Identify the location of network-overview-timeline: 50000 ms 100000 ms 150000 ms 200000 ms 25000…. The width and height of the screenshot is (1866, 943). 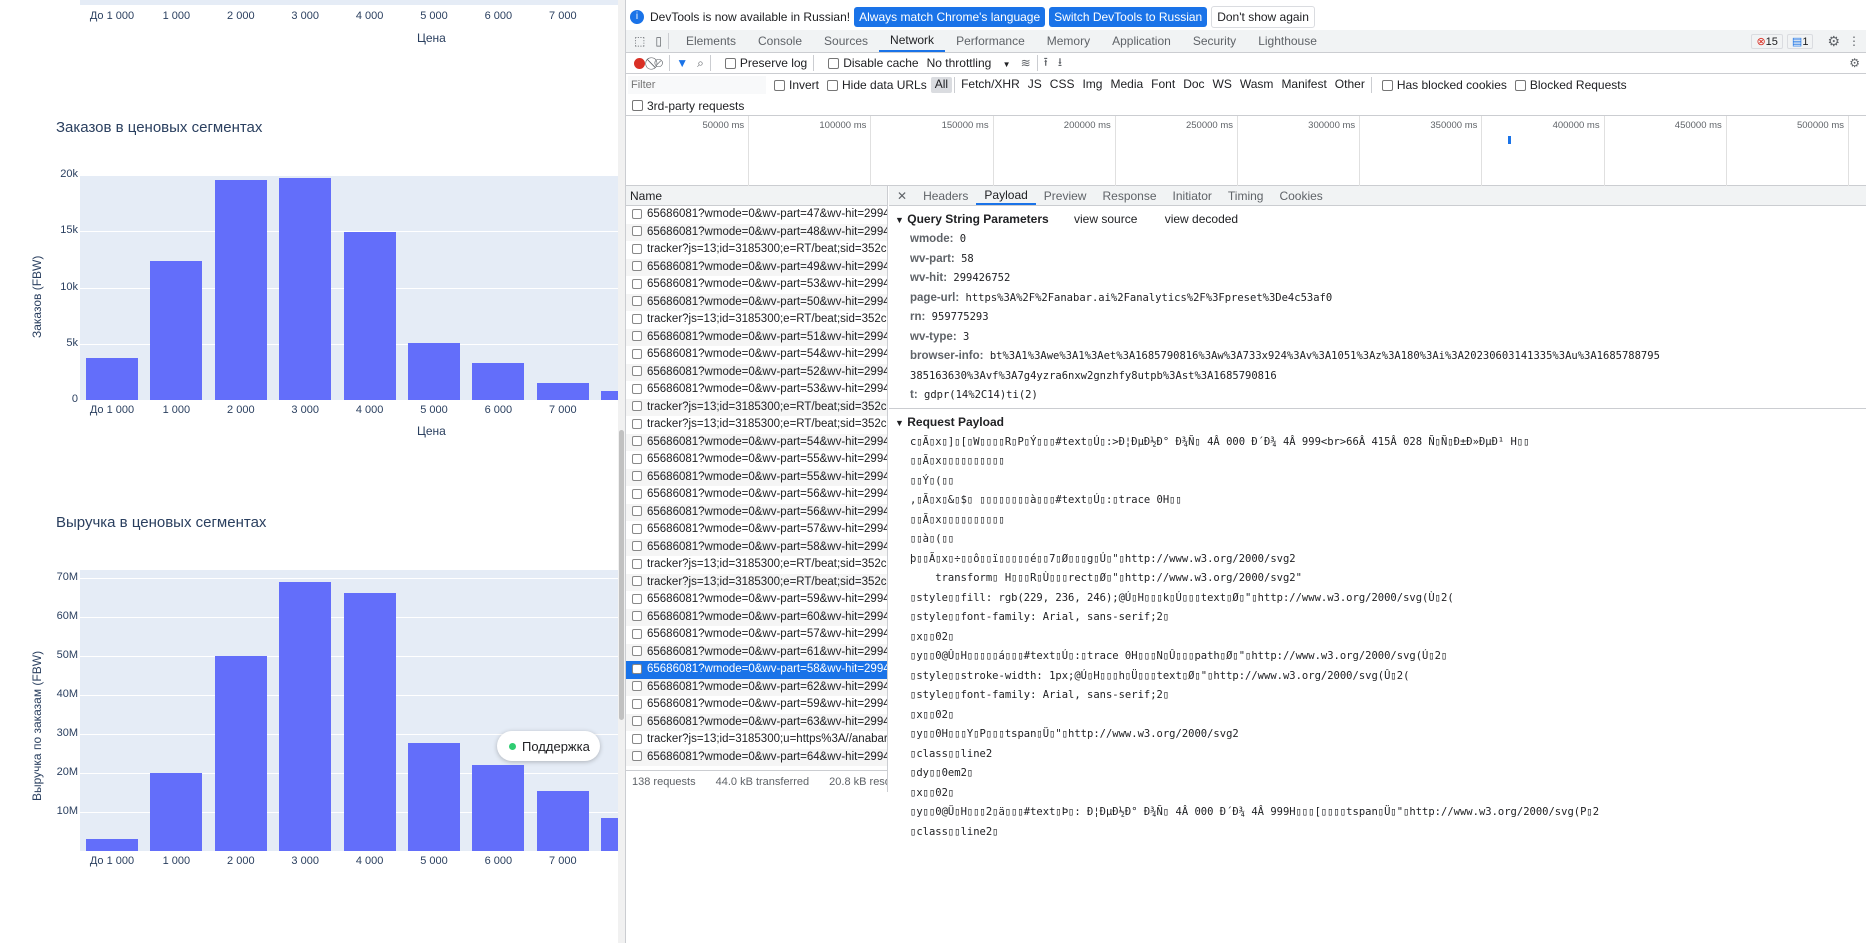
(1246, 151).